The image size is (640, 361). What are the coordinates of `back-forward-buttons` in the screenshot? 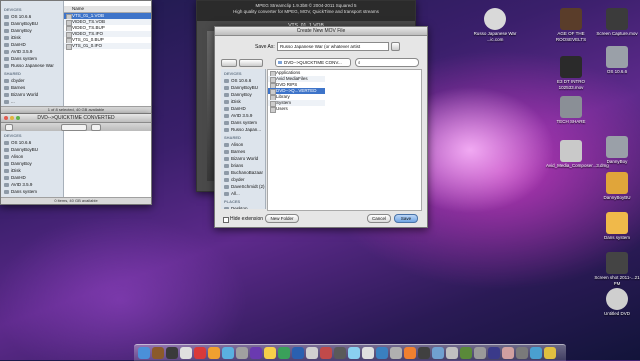 It's located at (229, 63).